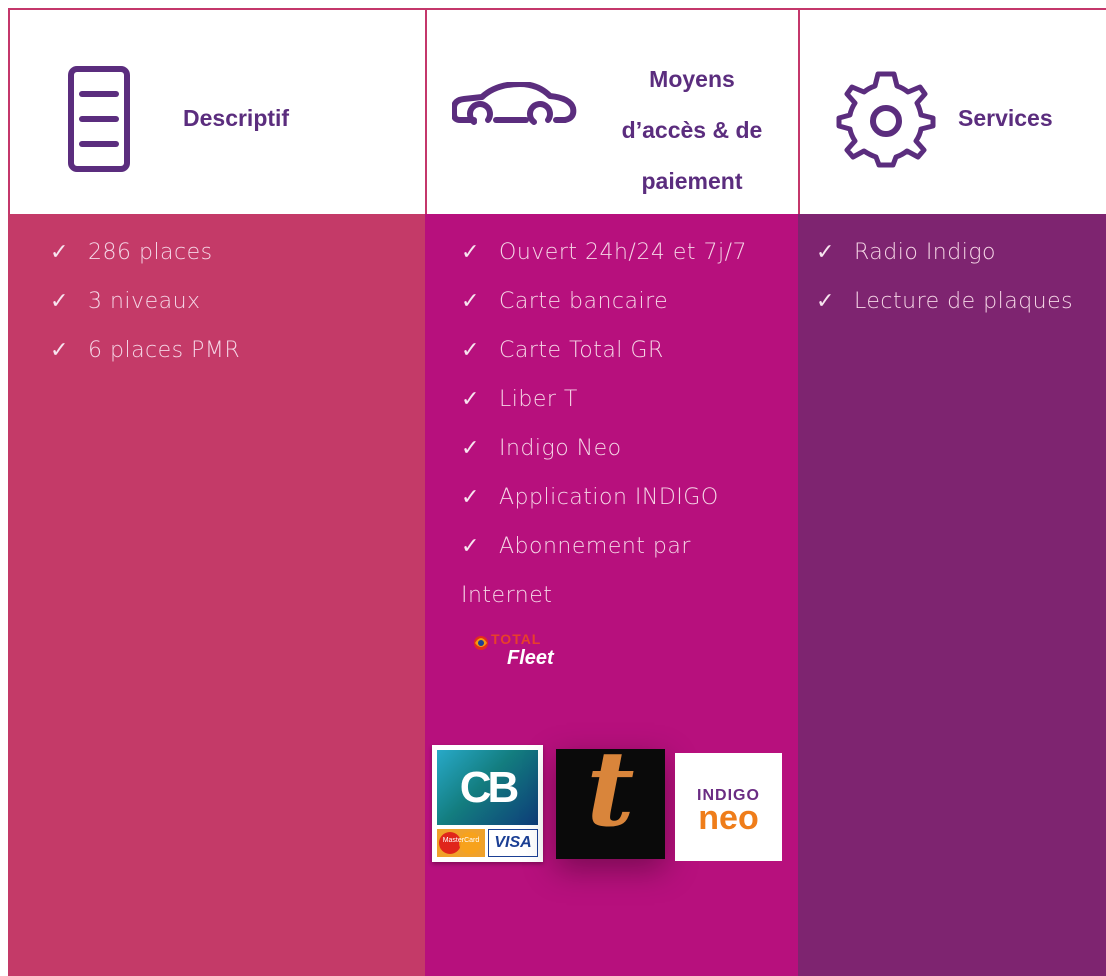  What do you see at coordinates (604, 350) in the screenshot?
I see `list-item: ✓ Carte Total GR` at bounding box center [604, 350].